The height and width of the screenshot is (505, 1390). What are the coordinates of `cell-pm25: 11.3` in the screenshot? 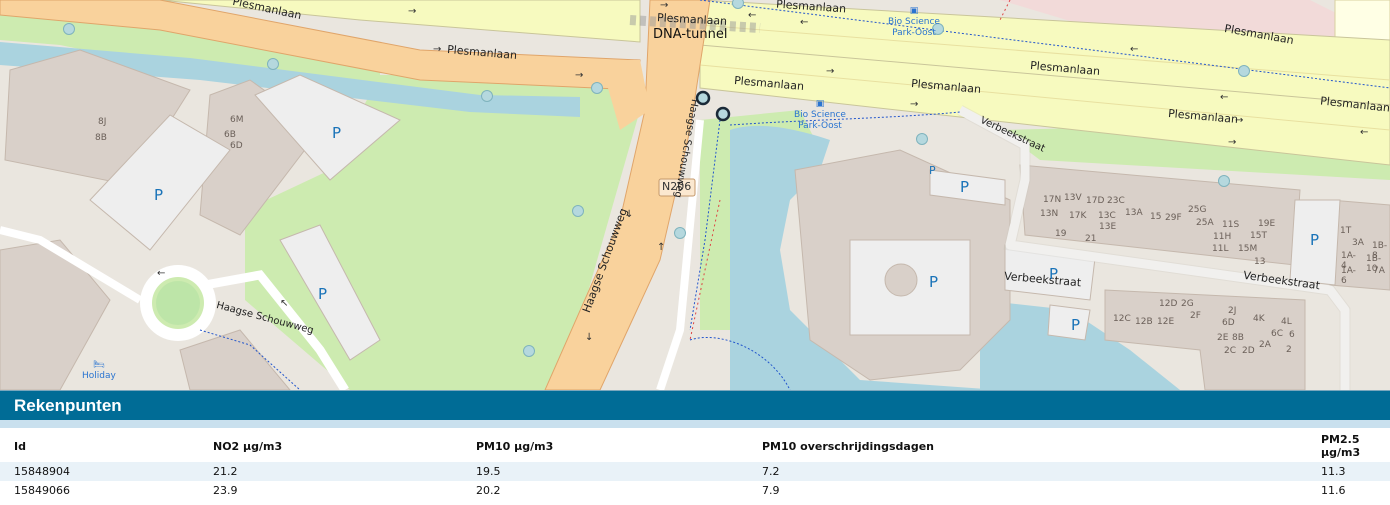 It's located at (1333, 471).